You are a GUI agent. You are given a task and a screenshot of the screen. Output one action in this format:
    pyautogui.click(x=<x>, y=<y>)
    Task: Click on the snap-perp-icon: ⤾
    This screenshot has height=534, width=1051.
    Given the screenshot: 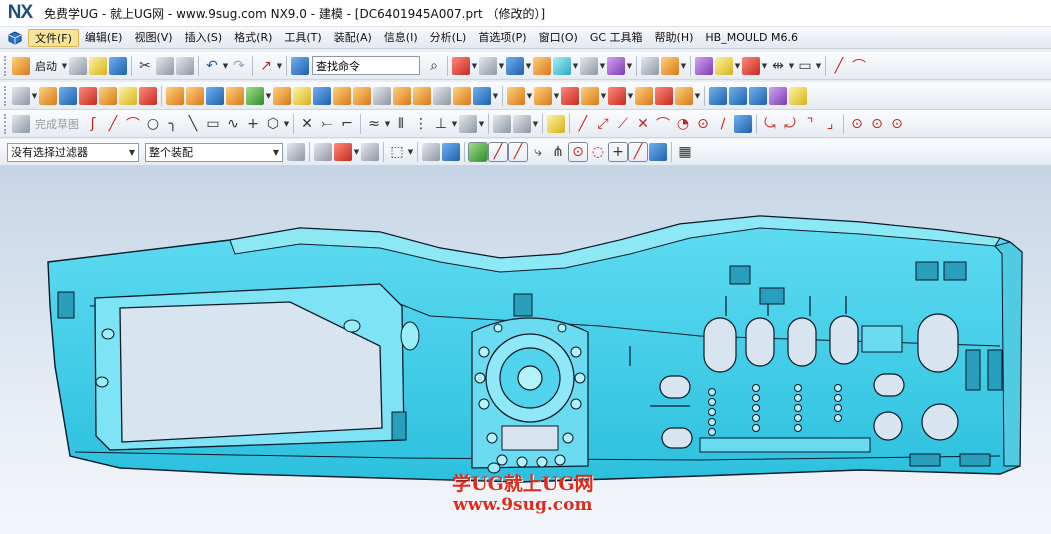 What is the action you would take?
    pyautogui.click(x=790, y=124)
    